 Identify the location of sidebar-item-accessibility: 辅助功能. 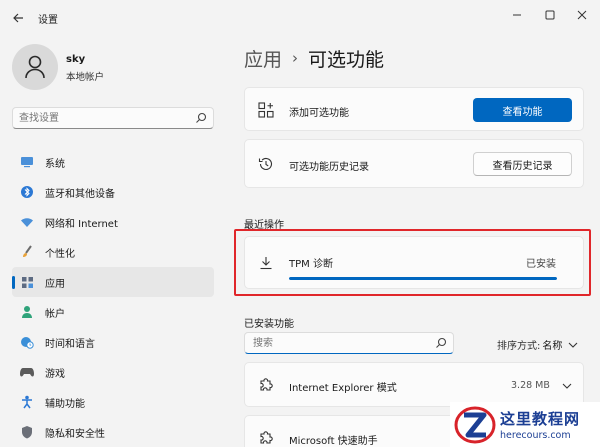
(113, 402).